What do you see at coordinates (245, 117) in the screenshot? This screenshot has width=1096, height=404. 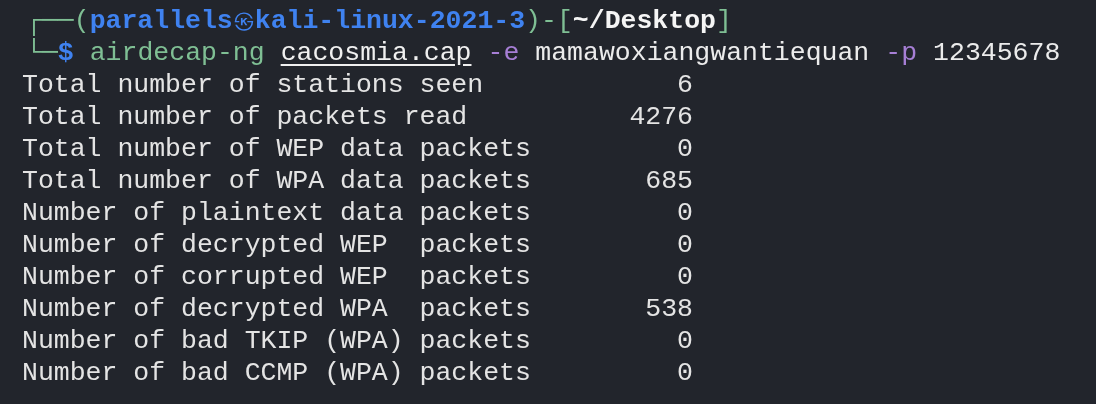 I see `output-label: Total number of packets read` at bounding box center [245, 117].